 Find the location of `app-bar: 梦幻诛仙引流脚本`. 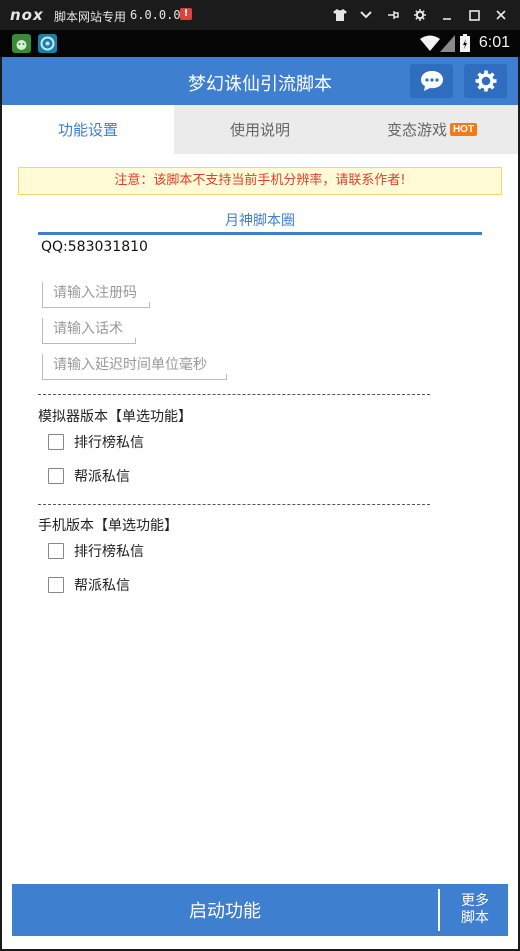

app-bar: 梦幻诛仙引流脚本 is located at coordinates (260, 81).